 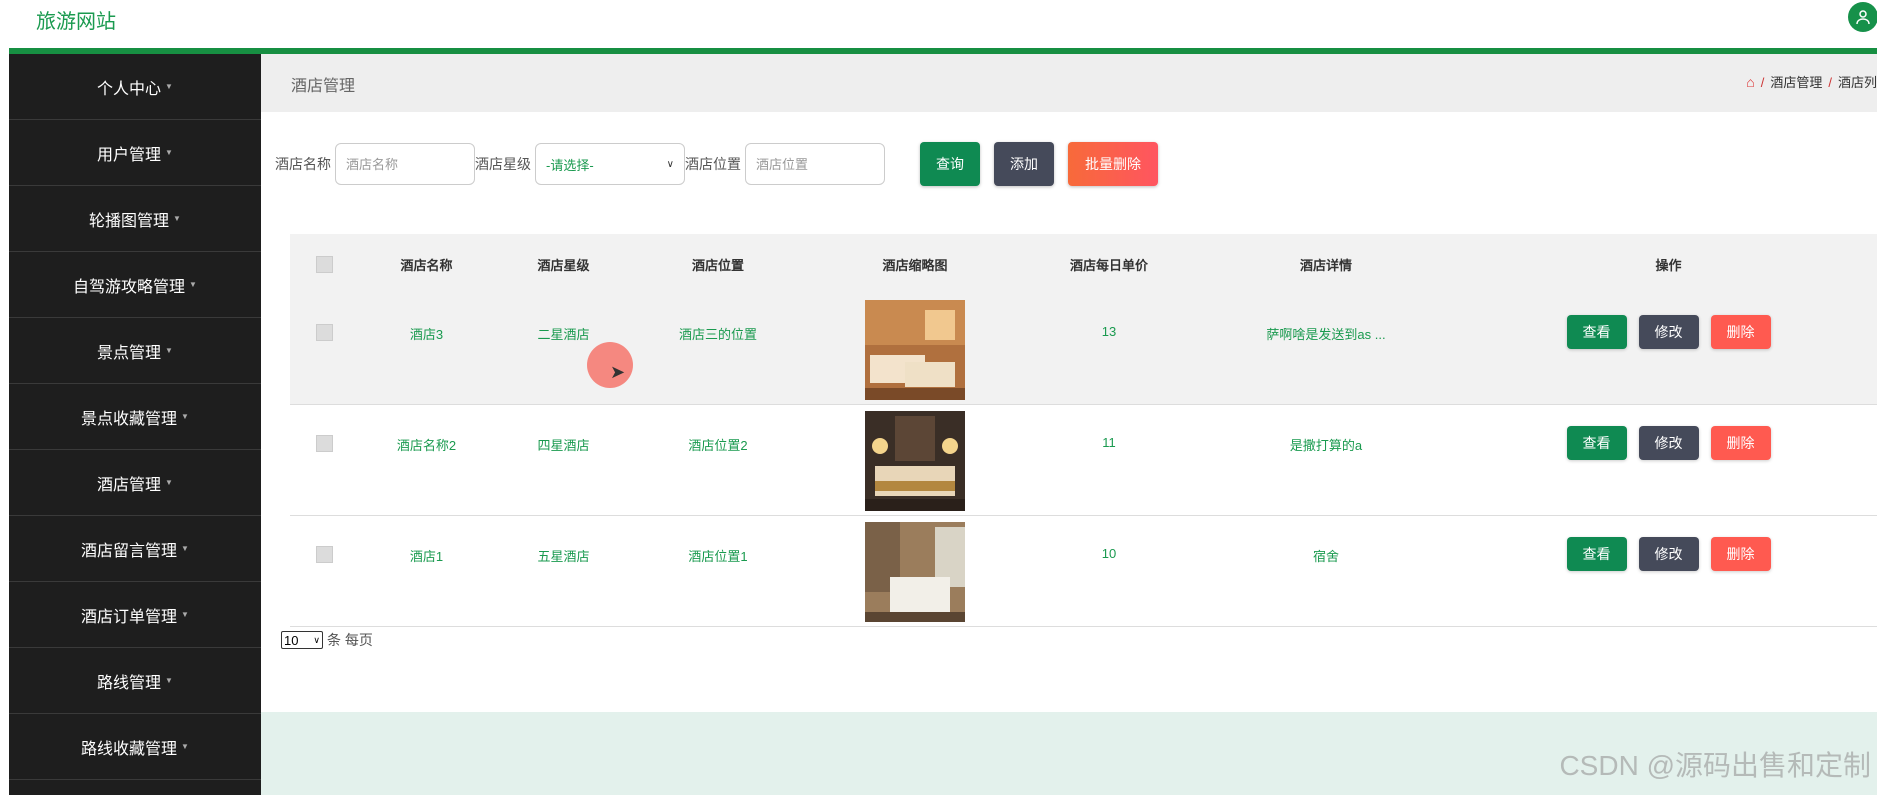 I want to click on hotel-detail-cell: 宿舍, so click(x=1325, y=556).